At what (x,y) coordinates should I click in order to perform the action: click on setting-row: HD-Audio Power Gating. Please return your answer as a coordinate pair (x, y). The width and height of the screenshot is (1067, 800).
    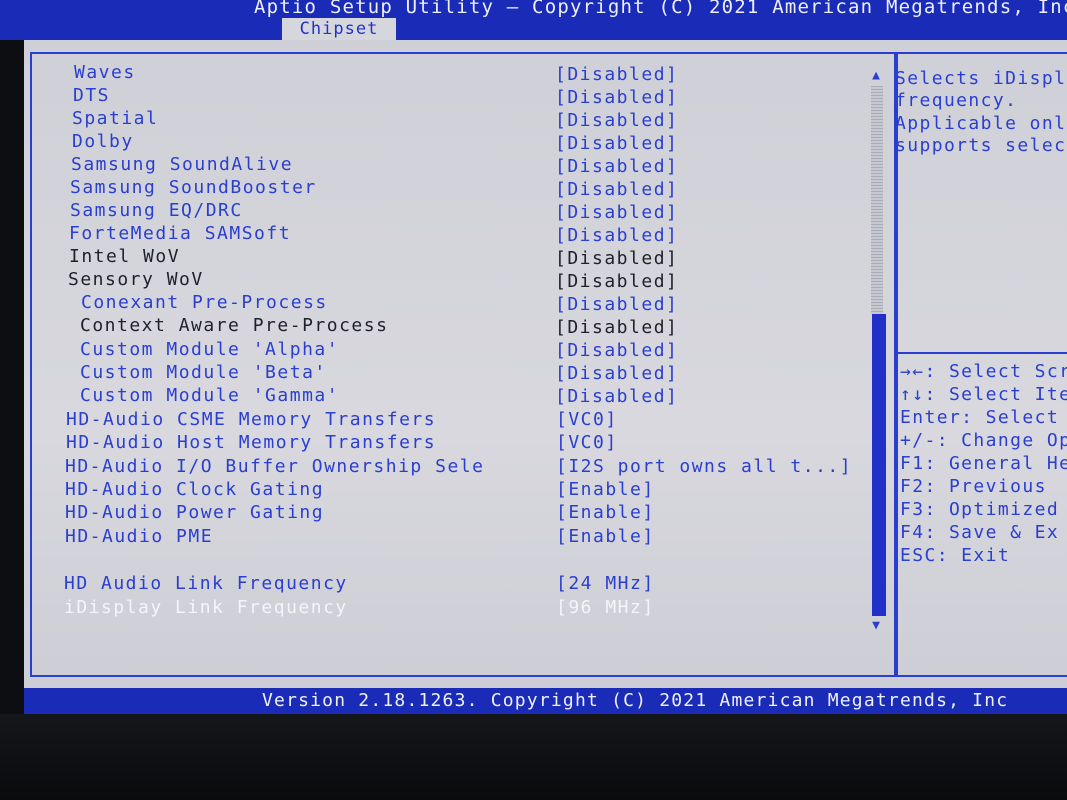
    Looking at the image, I should click on (194, 513).